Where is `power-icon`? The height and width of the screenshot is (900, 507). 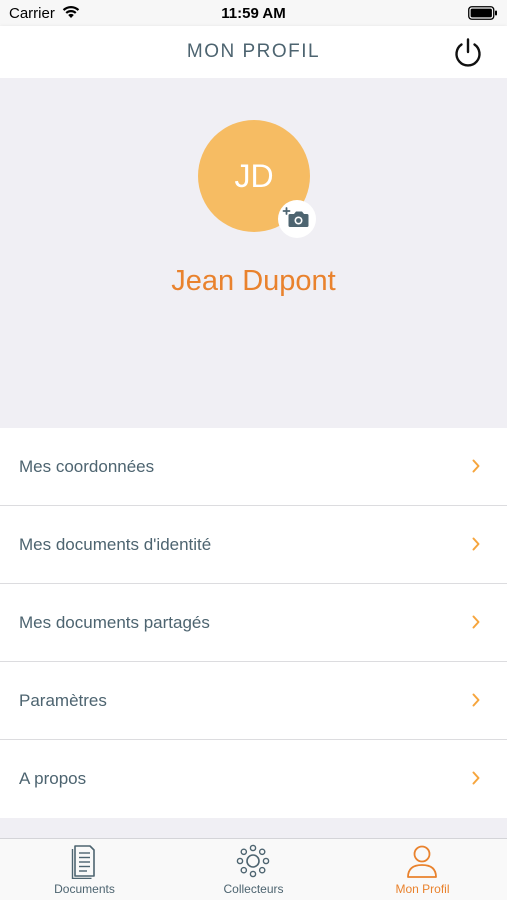 power-icon is located at coordinates (468, 53).